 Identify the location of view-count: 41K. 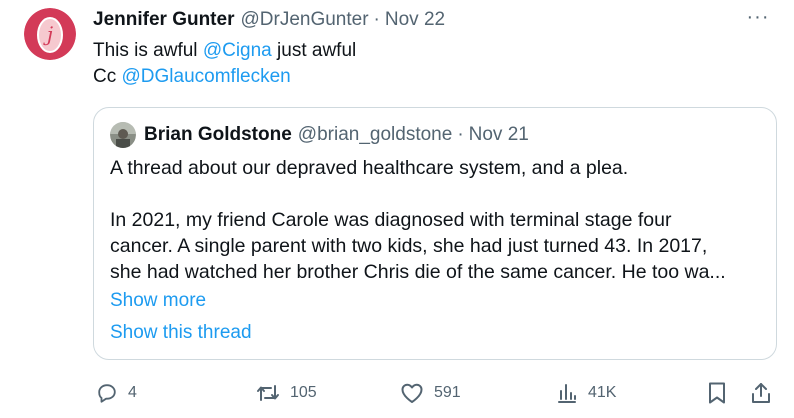
(602, 392).